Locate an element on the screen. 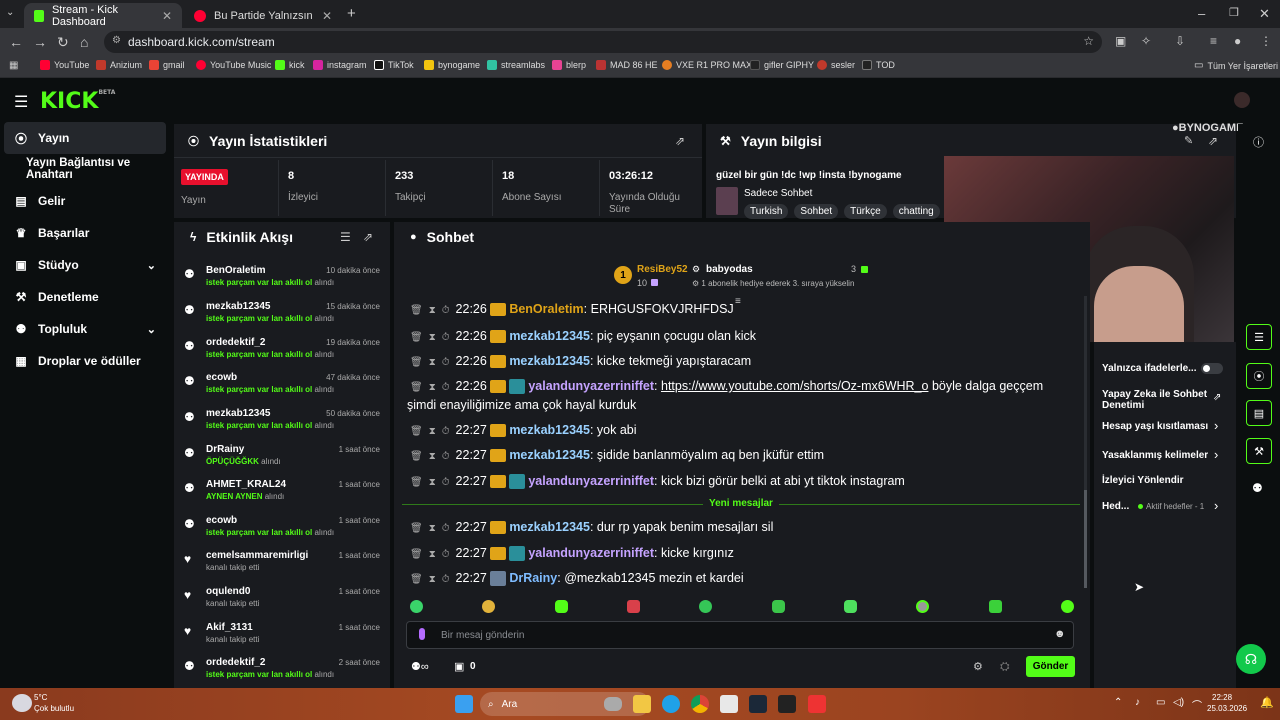 Image resolution: width=1280 pixels, height=720 pixels. emoji-icon: ☻ is located at coordinates (1060, 634).